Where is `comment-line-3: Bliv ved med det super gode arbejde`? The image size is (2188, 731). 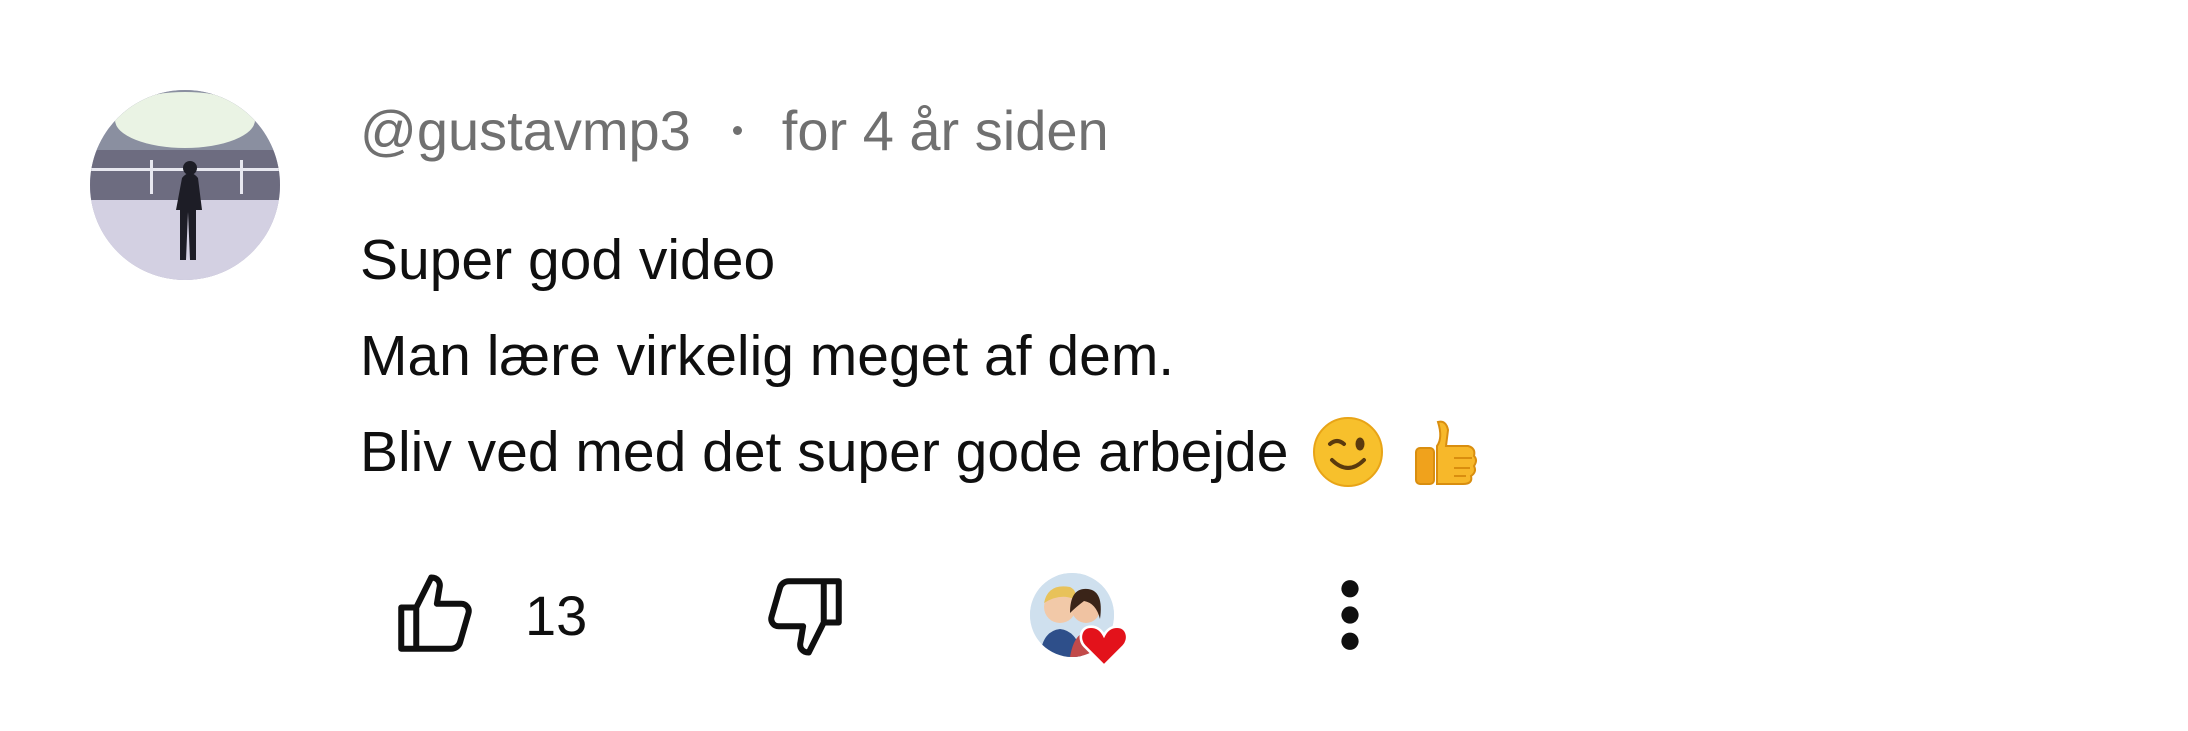 comment-line-3: Bliv ved med det super gode arbejde is located at coordinates (824, 452).